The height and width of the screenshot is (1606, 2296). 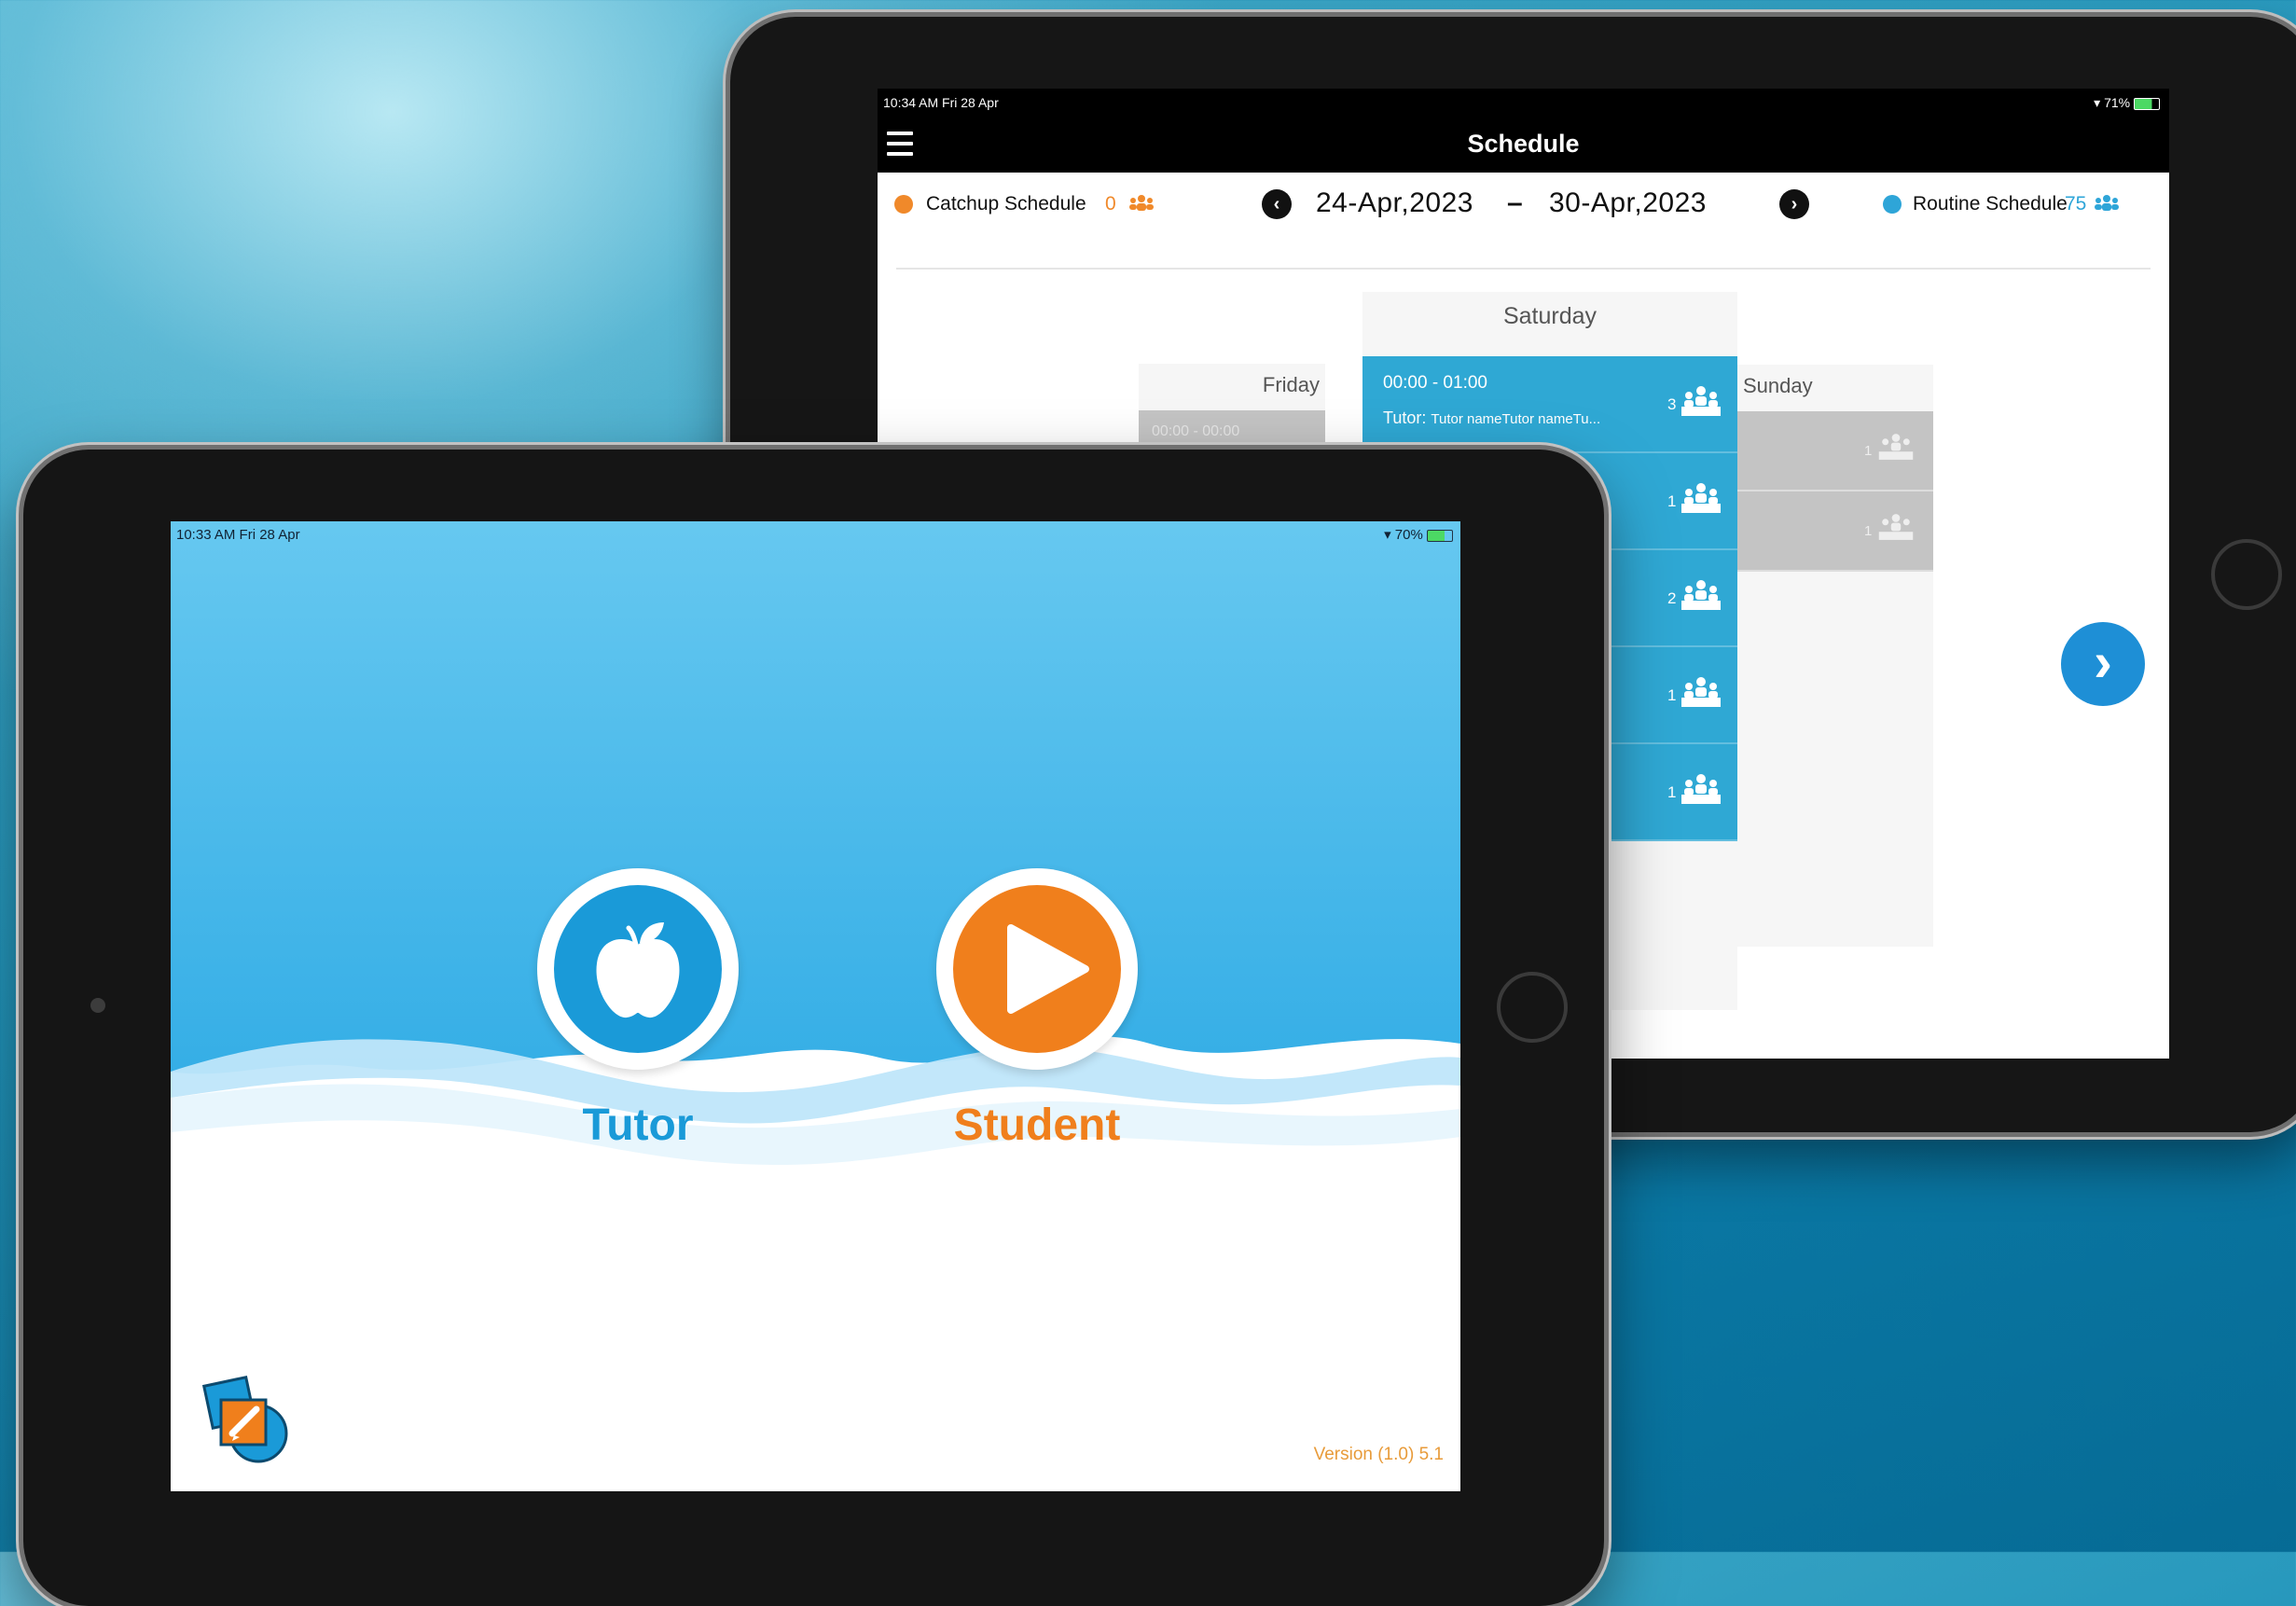 I want to click on routine-people-icon, so click(x=2107, y=203).